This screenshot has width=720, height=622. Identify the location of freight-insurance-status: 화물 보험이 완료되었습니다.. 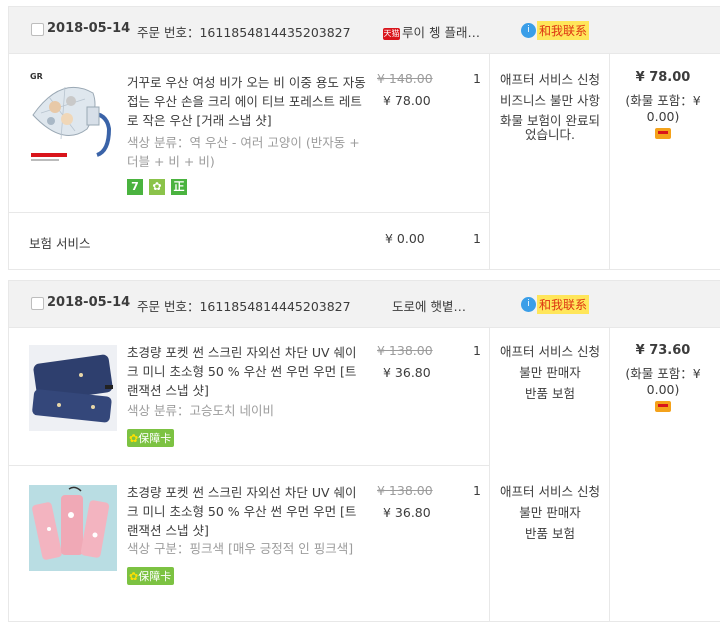
(550, 127).